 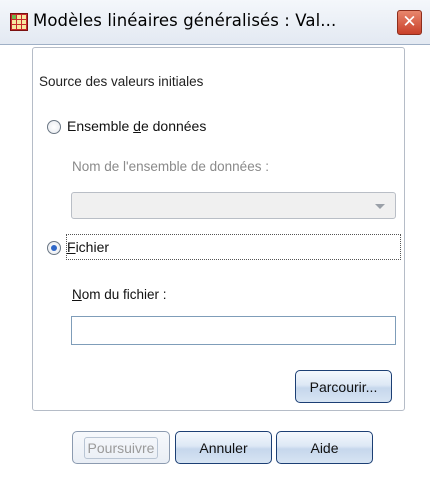 I want to click on dataset-radio, so click(x=54, y=127).